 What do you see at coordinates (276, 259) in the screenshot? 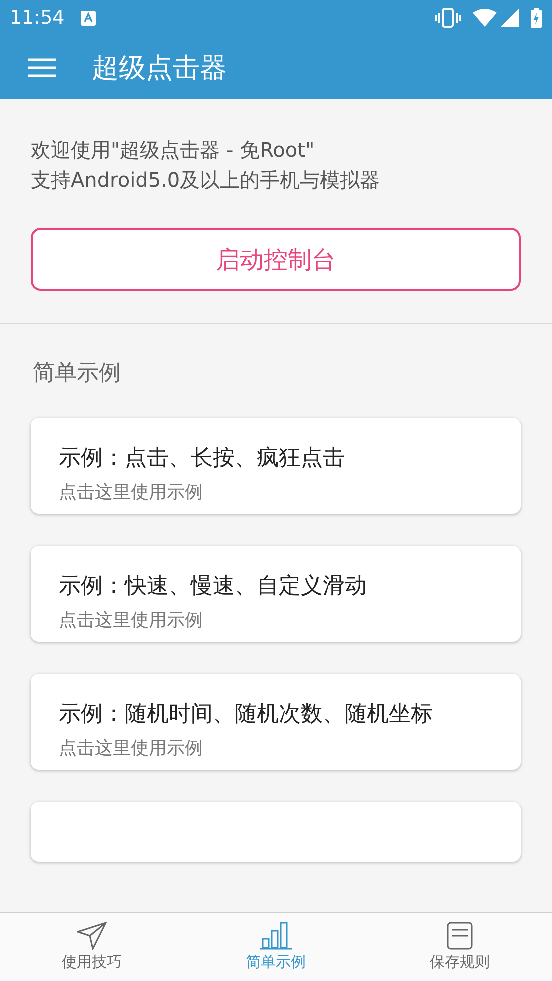
I see `start-console-button: 启动控制台` at bounding box center [276, 259].